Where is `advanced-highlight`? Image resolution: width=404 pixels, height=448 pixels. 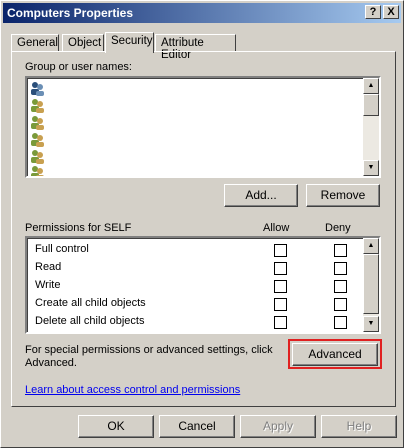
advanced-highlight is located at coordinates (335, 354).